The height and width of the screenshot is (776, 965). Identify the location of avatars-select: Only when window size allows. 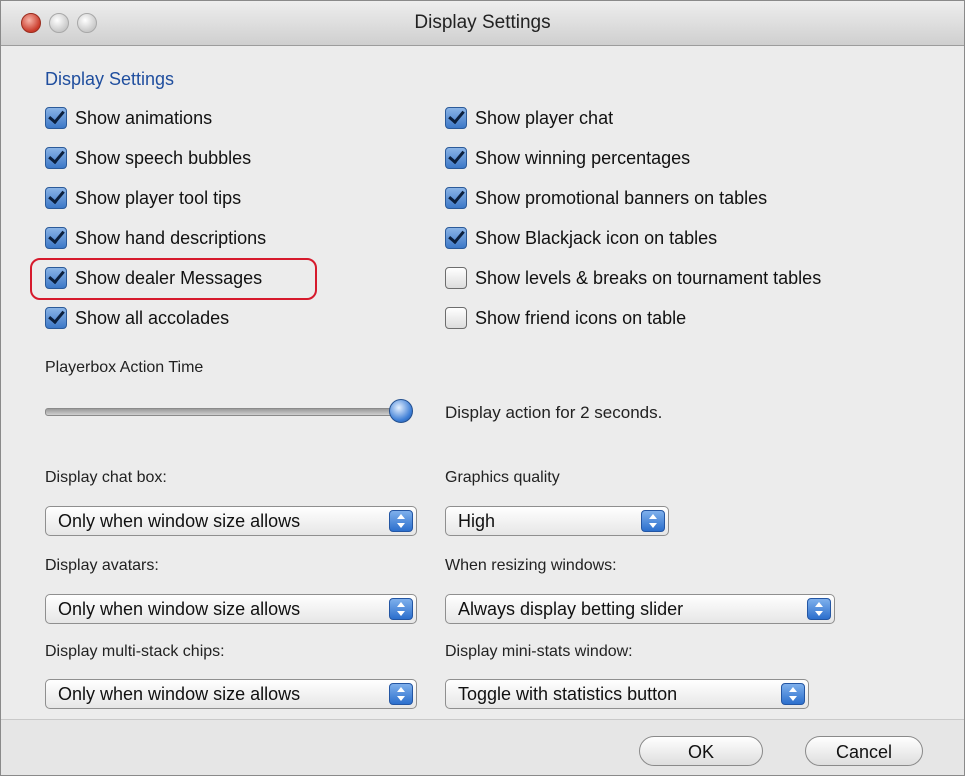
(231, 609).